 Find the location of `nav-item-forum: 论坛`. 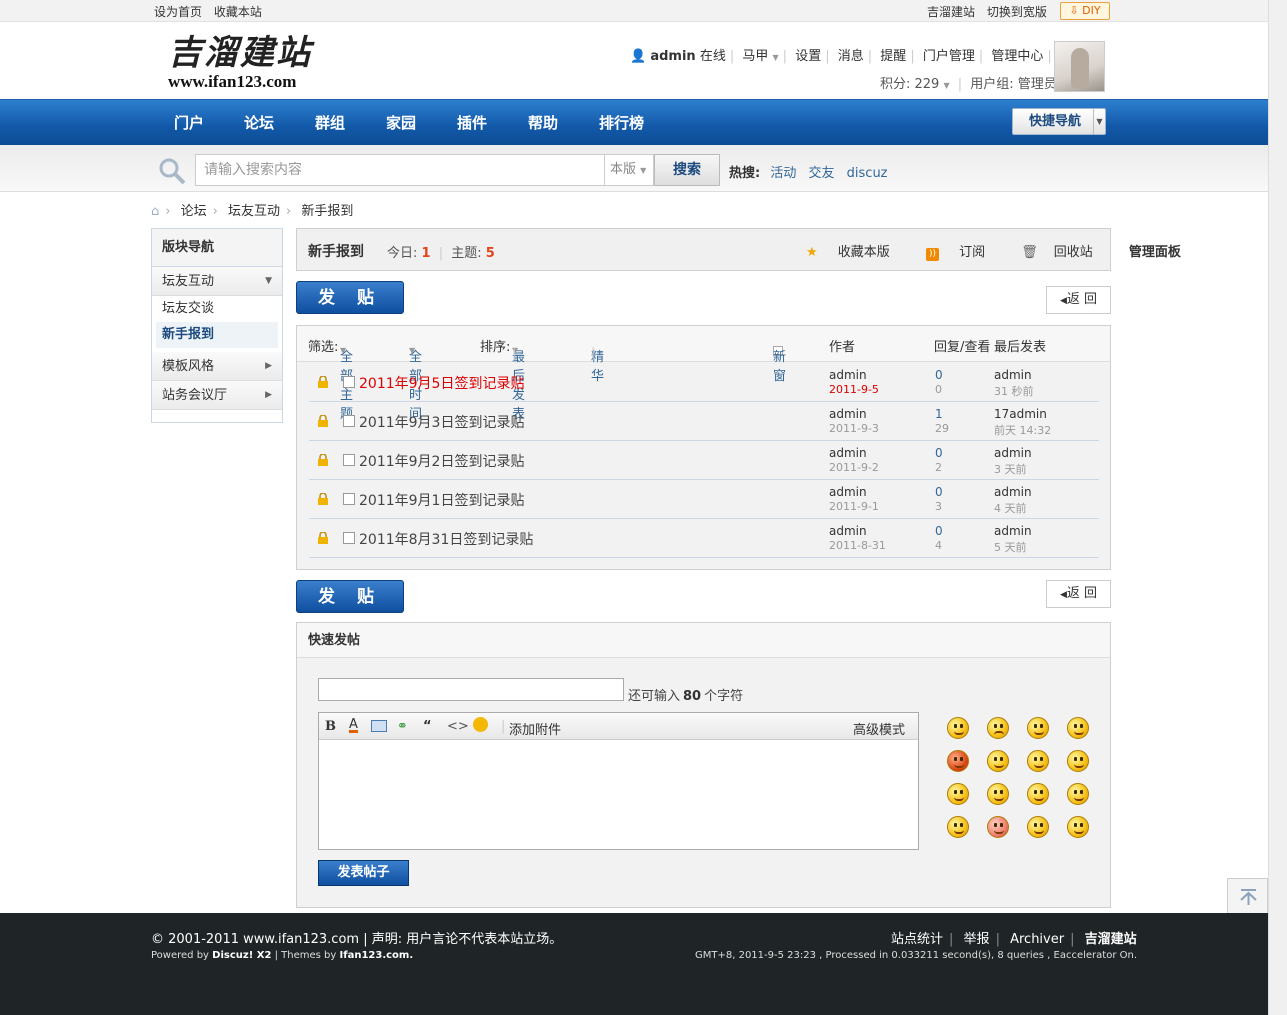

nav-item-forum: 论坛 is located at coordinates (259, 133).